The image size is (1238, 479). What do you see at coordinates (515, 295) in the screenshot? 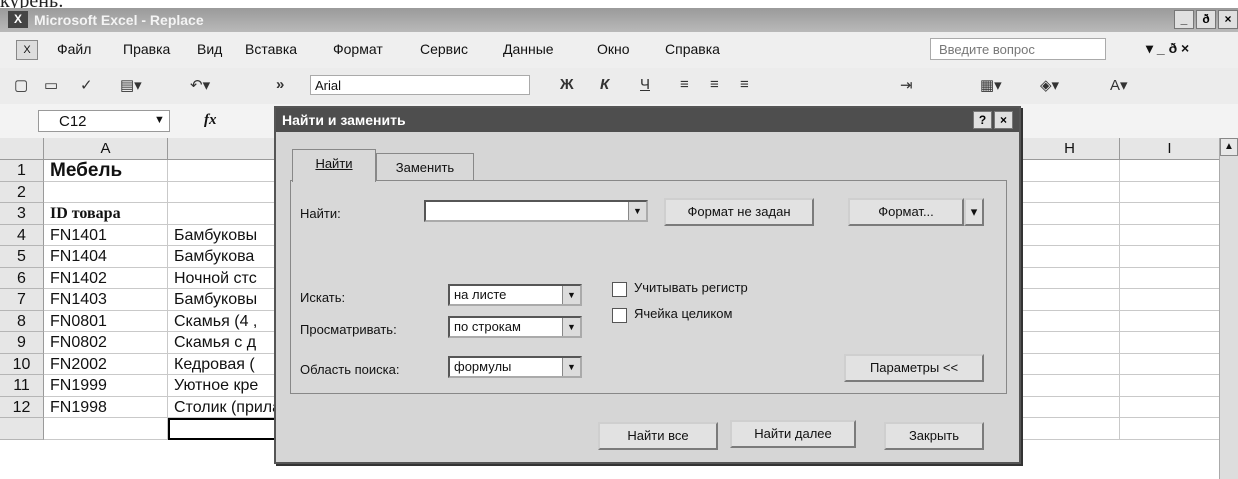
I see `search-scope-select: на листе ▼` at bounding box center [515, 295].